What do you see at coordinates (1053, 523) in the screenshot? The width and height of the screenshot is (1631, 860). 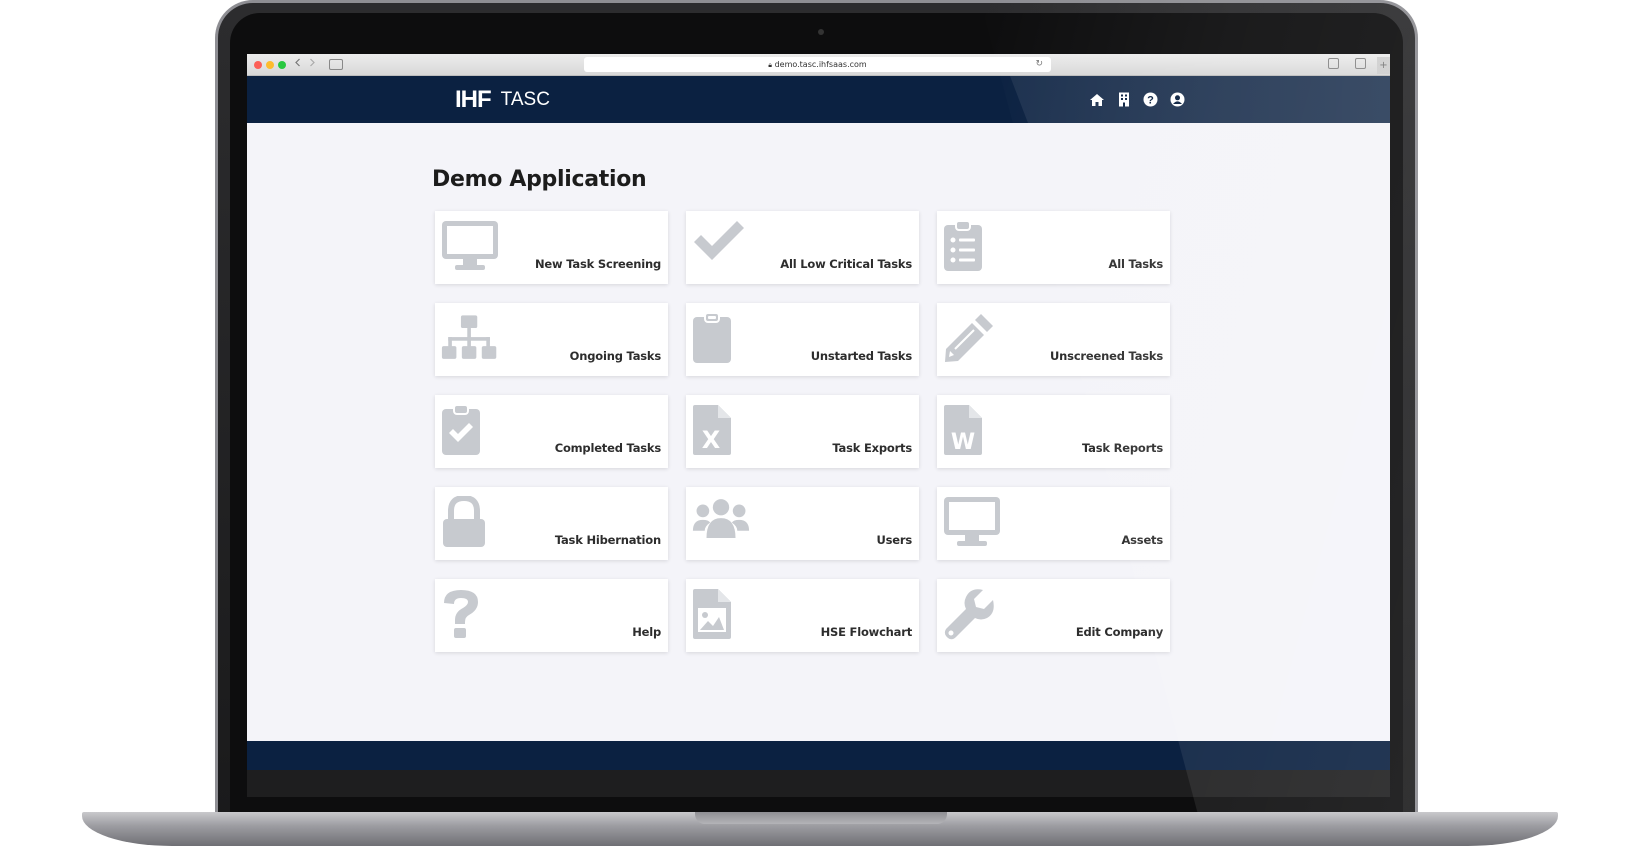 I see `tile-assets: Assets` at bounding box center [1053, 523].